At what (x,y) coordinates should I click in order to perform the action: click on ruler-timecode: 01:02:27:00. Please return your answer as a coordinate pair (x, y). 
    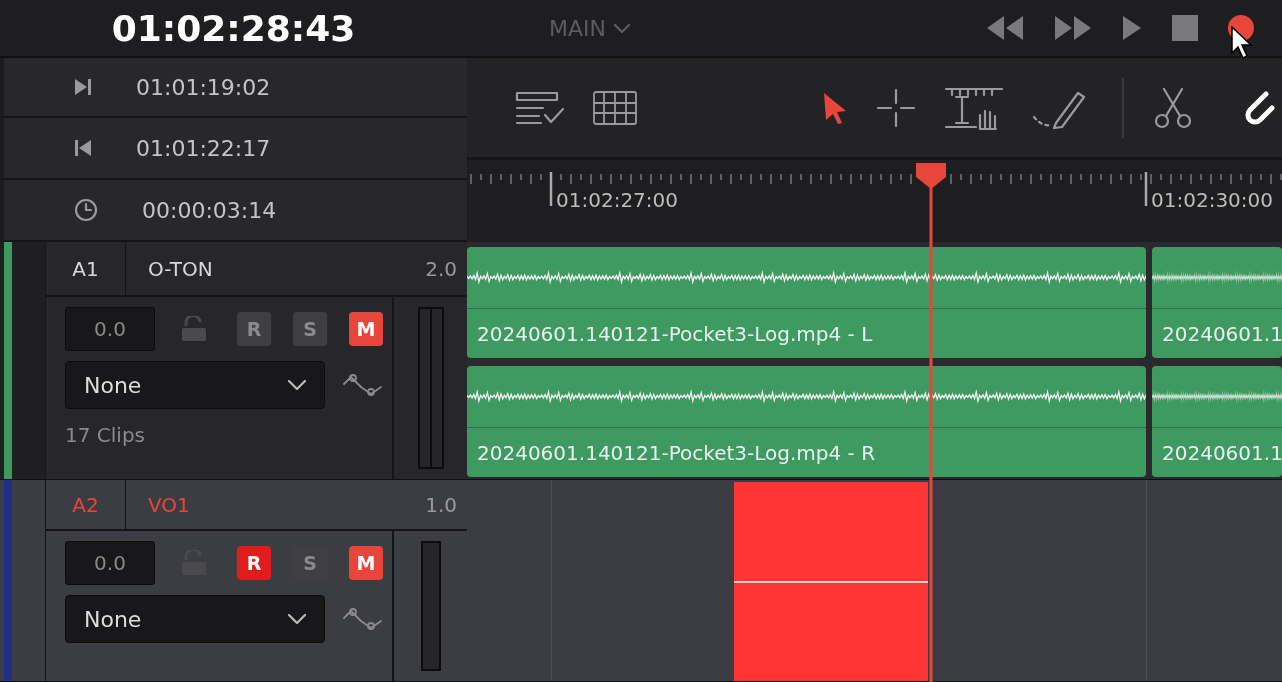
    Looking at the image, I should click on (617, 200).